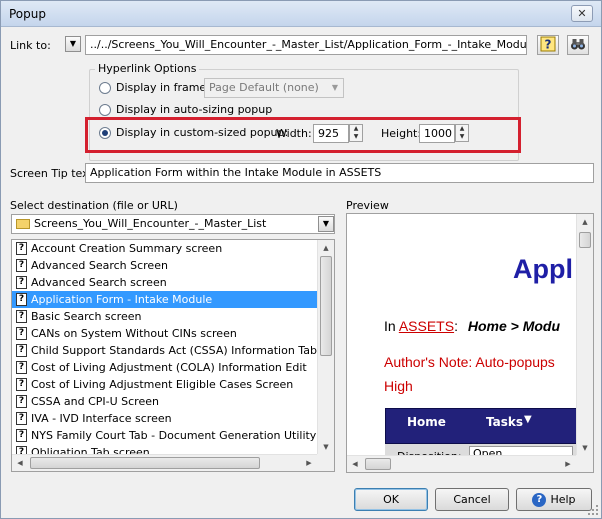 This screenshot has width=602, height=519. I want to click on help-topic-button: ?, so click(548, 45).